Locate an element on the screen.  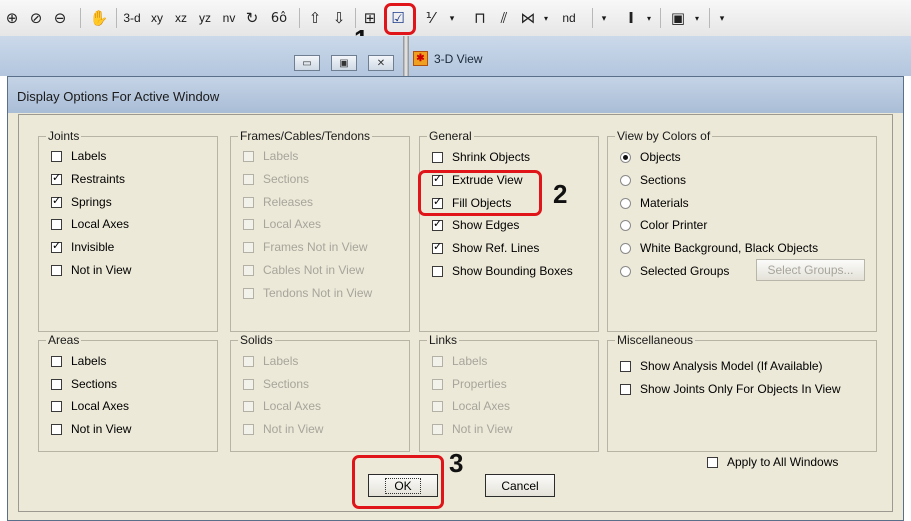
move-down-icon: ⇩ is located at coordinates (339, 18).